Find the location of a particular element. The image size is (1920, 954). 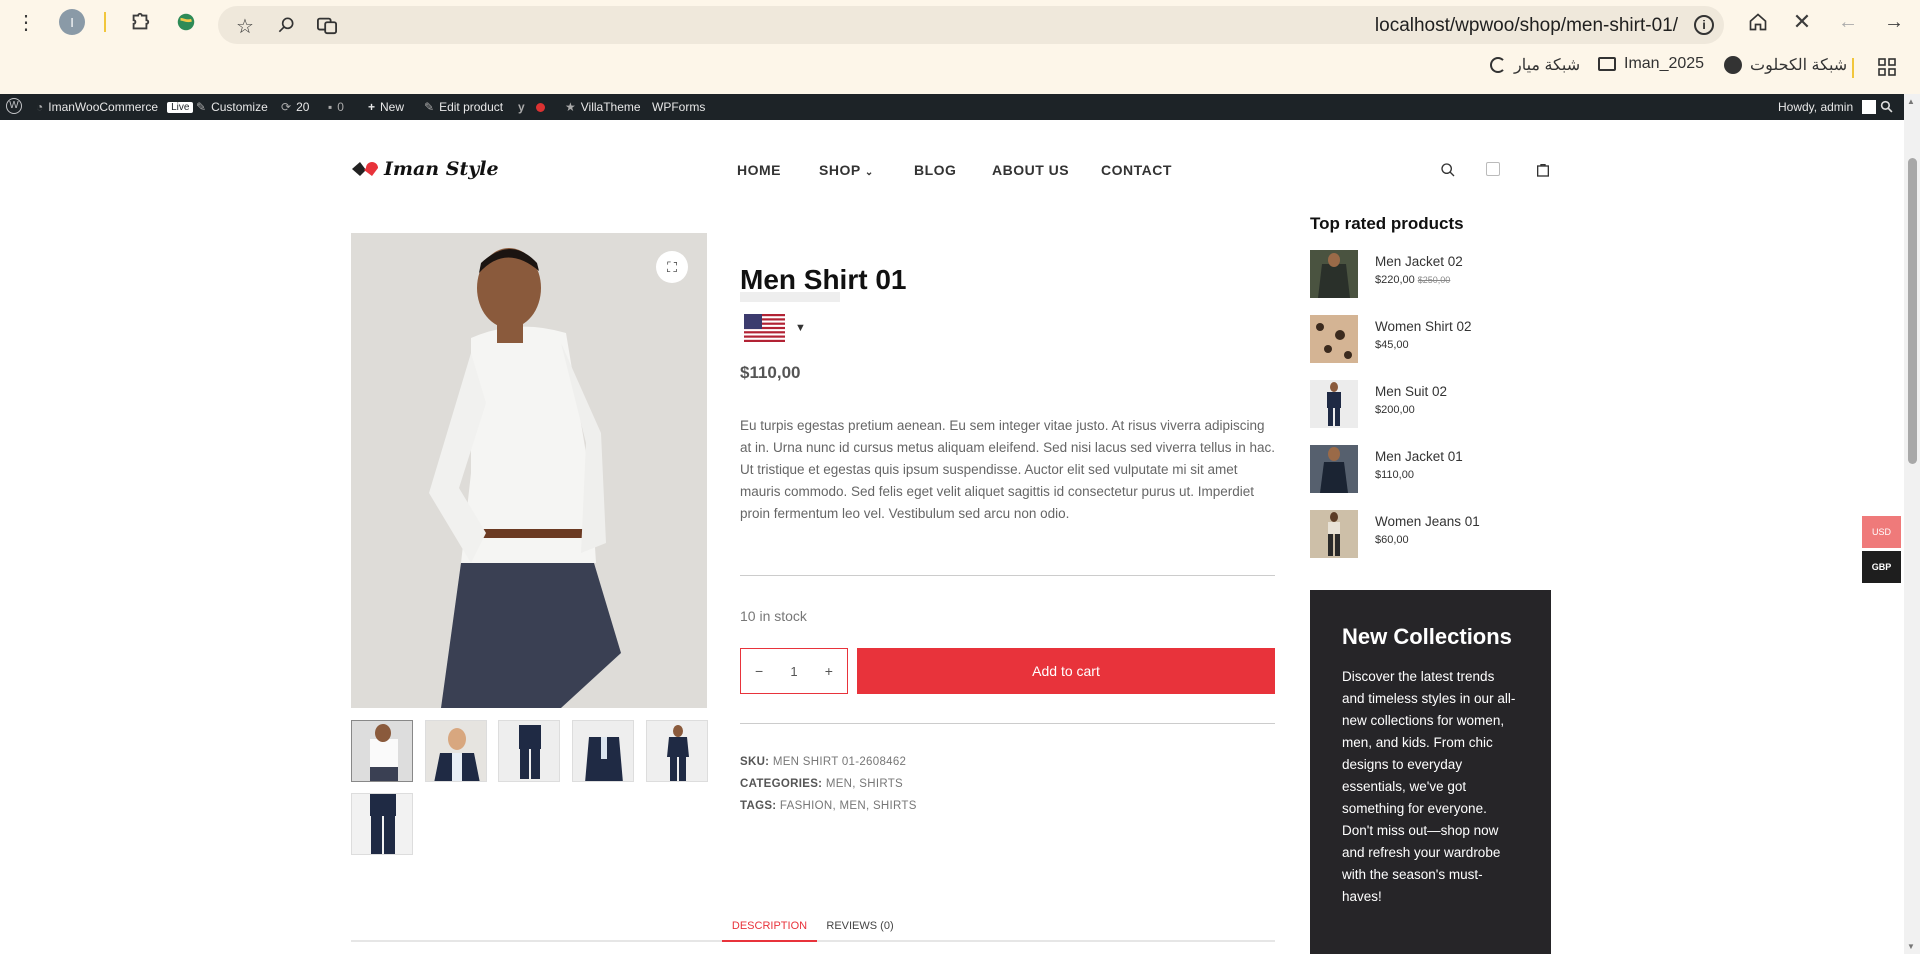

profile-avatar: I is located at coordinates (72, 22).